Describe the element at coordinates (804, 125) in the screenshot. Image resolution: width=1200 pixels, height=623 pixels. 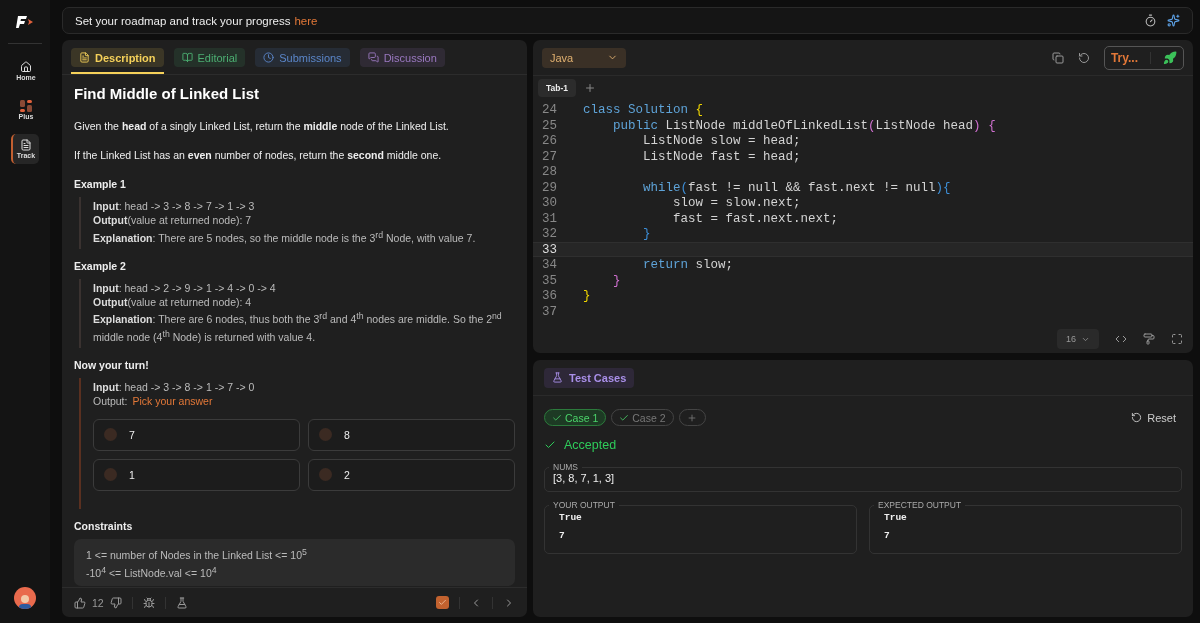
I see `code-line: public ListNode middleOfLinkedList(ListNode head) {` at that location.